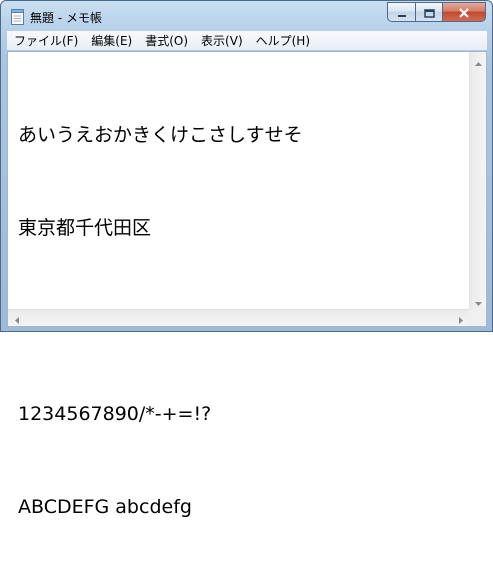  What do you see at coordinates (282, 40) in the screenshot?
I see `menu-help: ヘルプ(H)` at bounding box center [282, 40].